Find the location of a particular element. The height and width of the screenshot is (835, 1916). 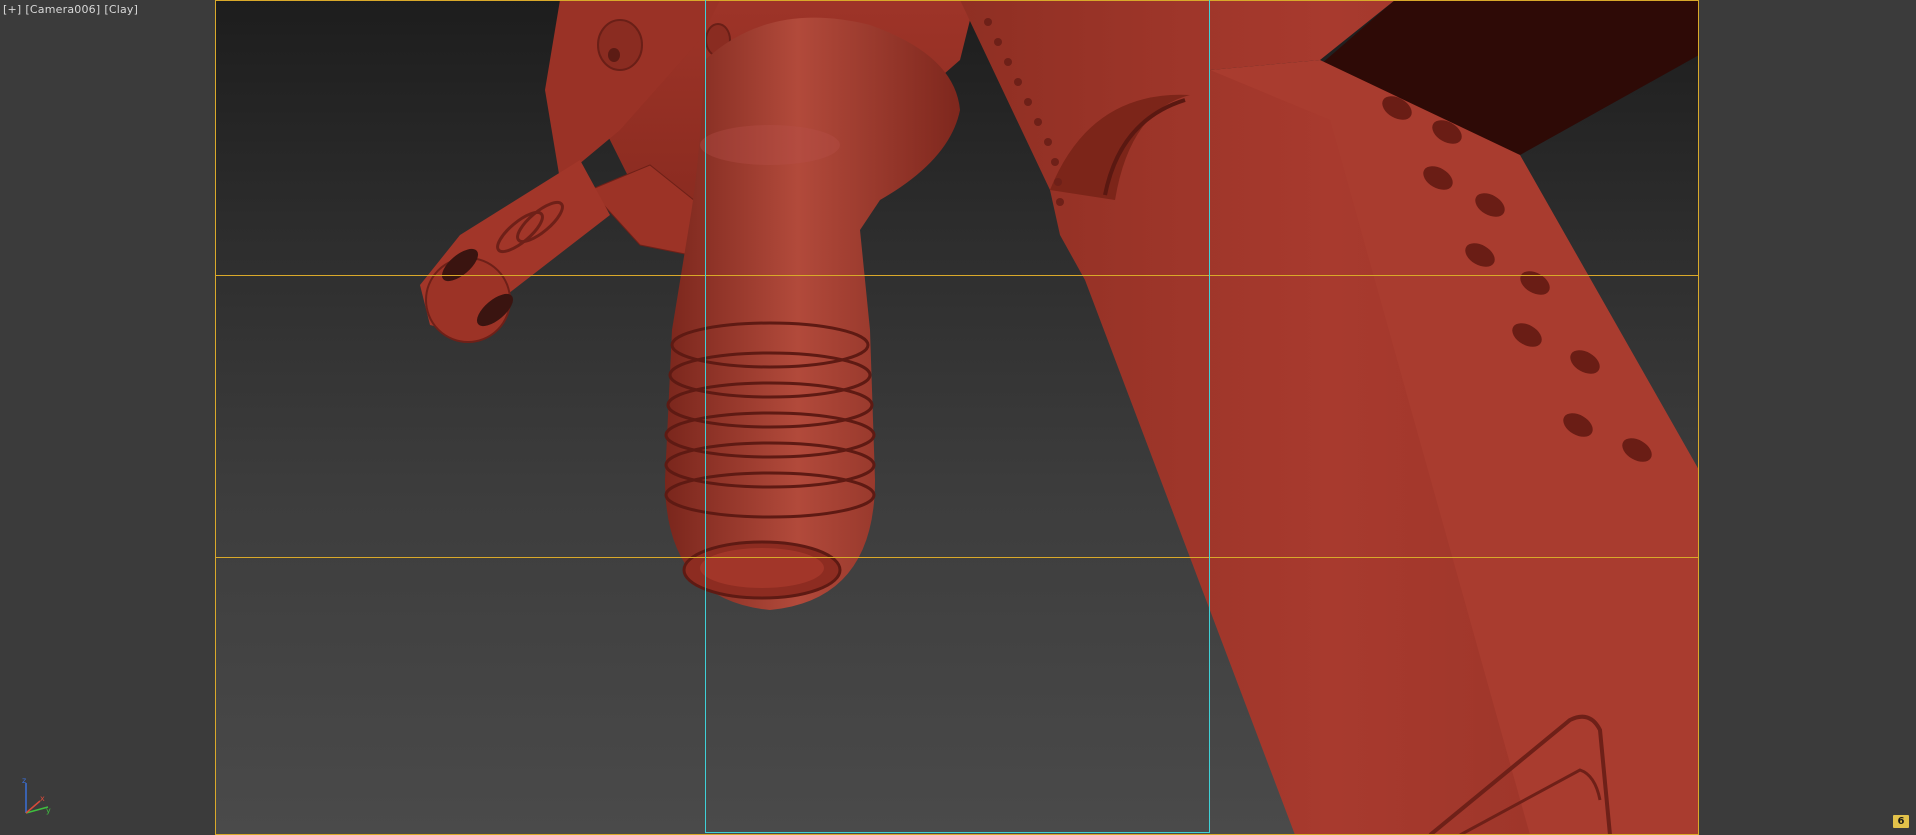

axis-y-label: y is located at coordinates (48, 810).